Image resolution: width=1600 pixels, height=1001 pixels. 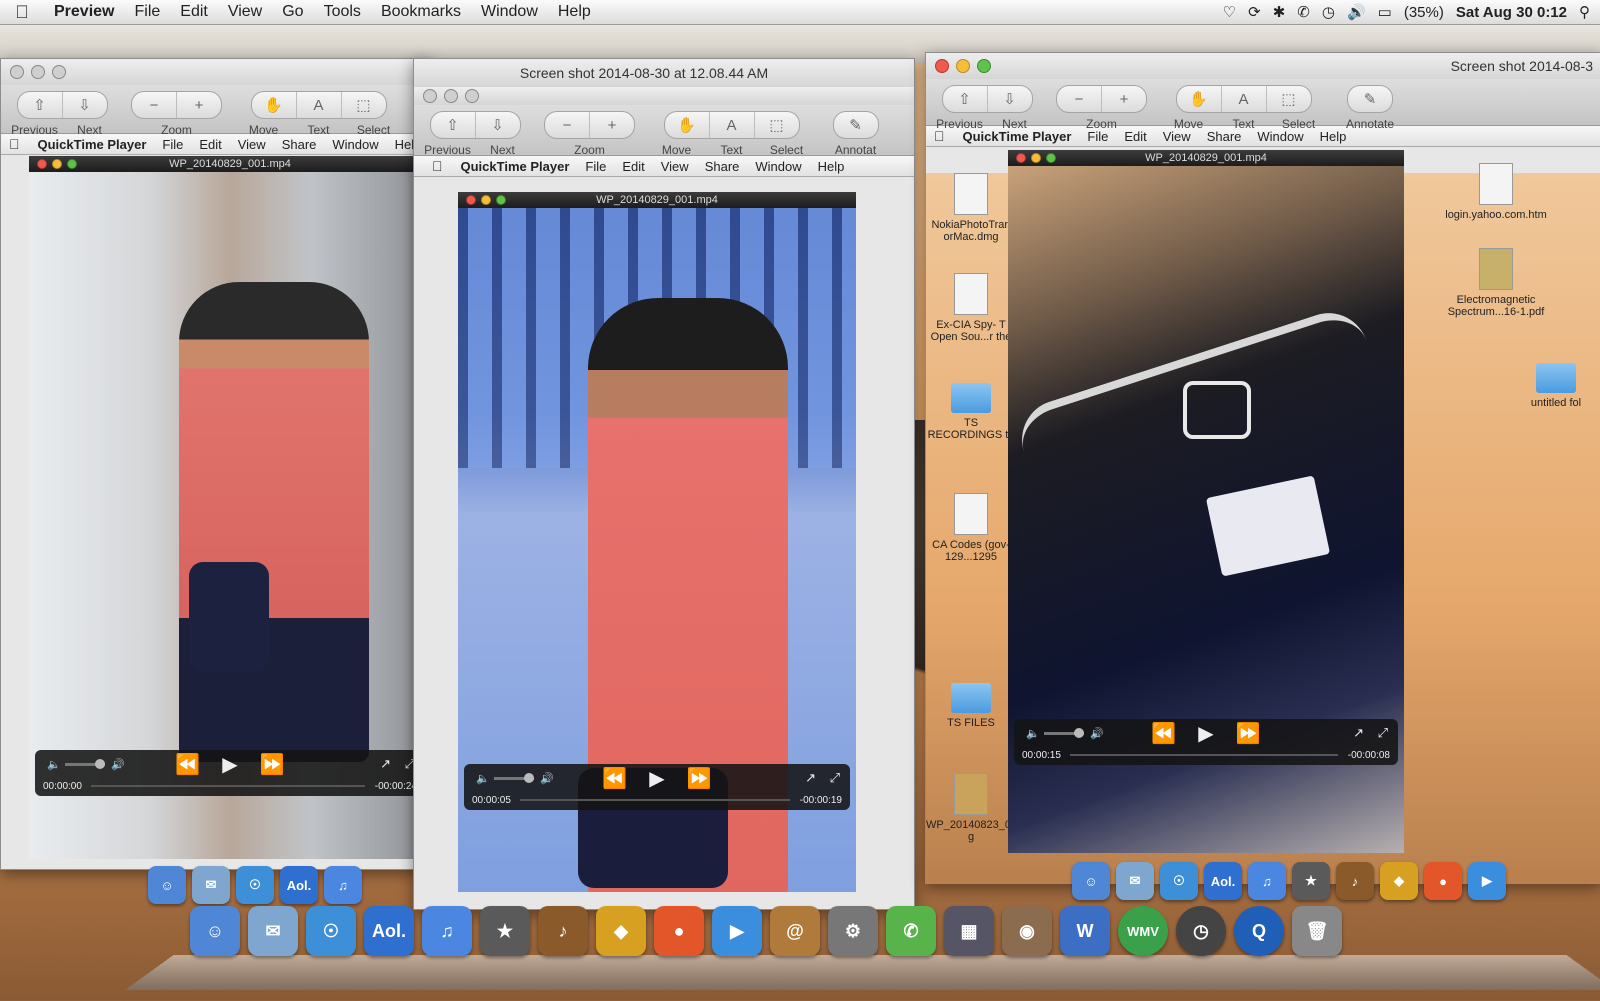 What do you see at coordinates (84, 12) in the screenshot?
I see `menu-app-preview: Preview` at bounding box center [84, 12].